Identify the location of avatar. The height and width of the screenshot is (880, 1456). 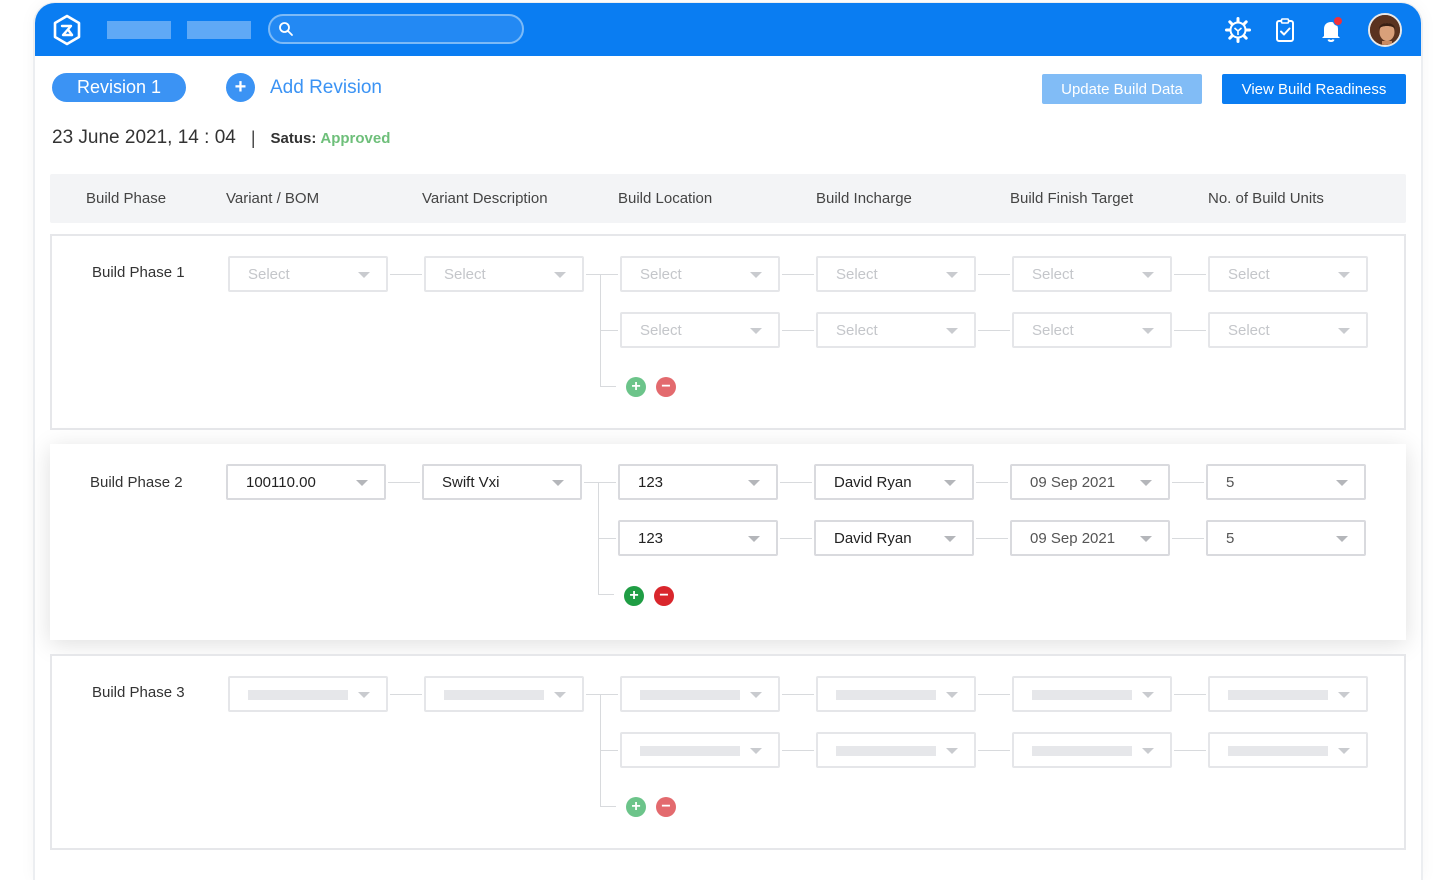
(1385, 30).